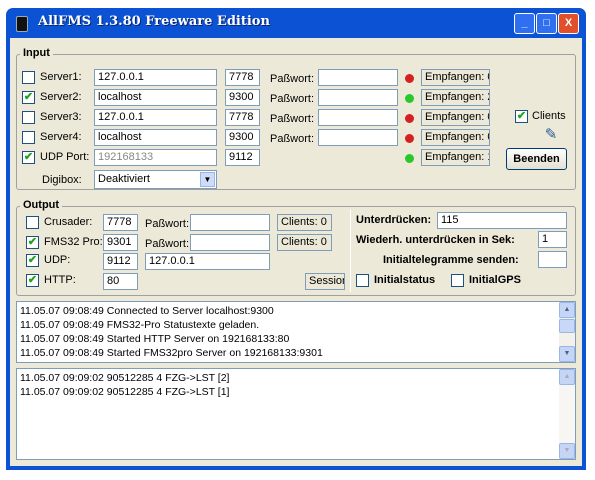 This screenshot has height=480, width=595. Describe the element at coordinates (120, 281) in the screenshot. I see `http-port: 80` at that location.